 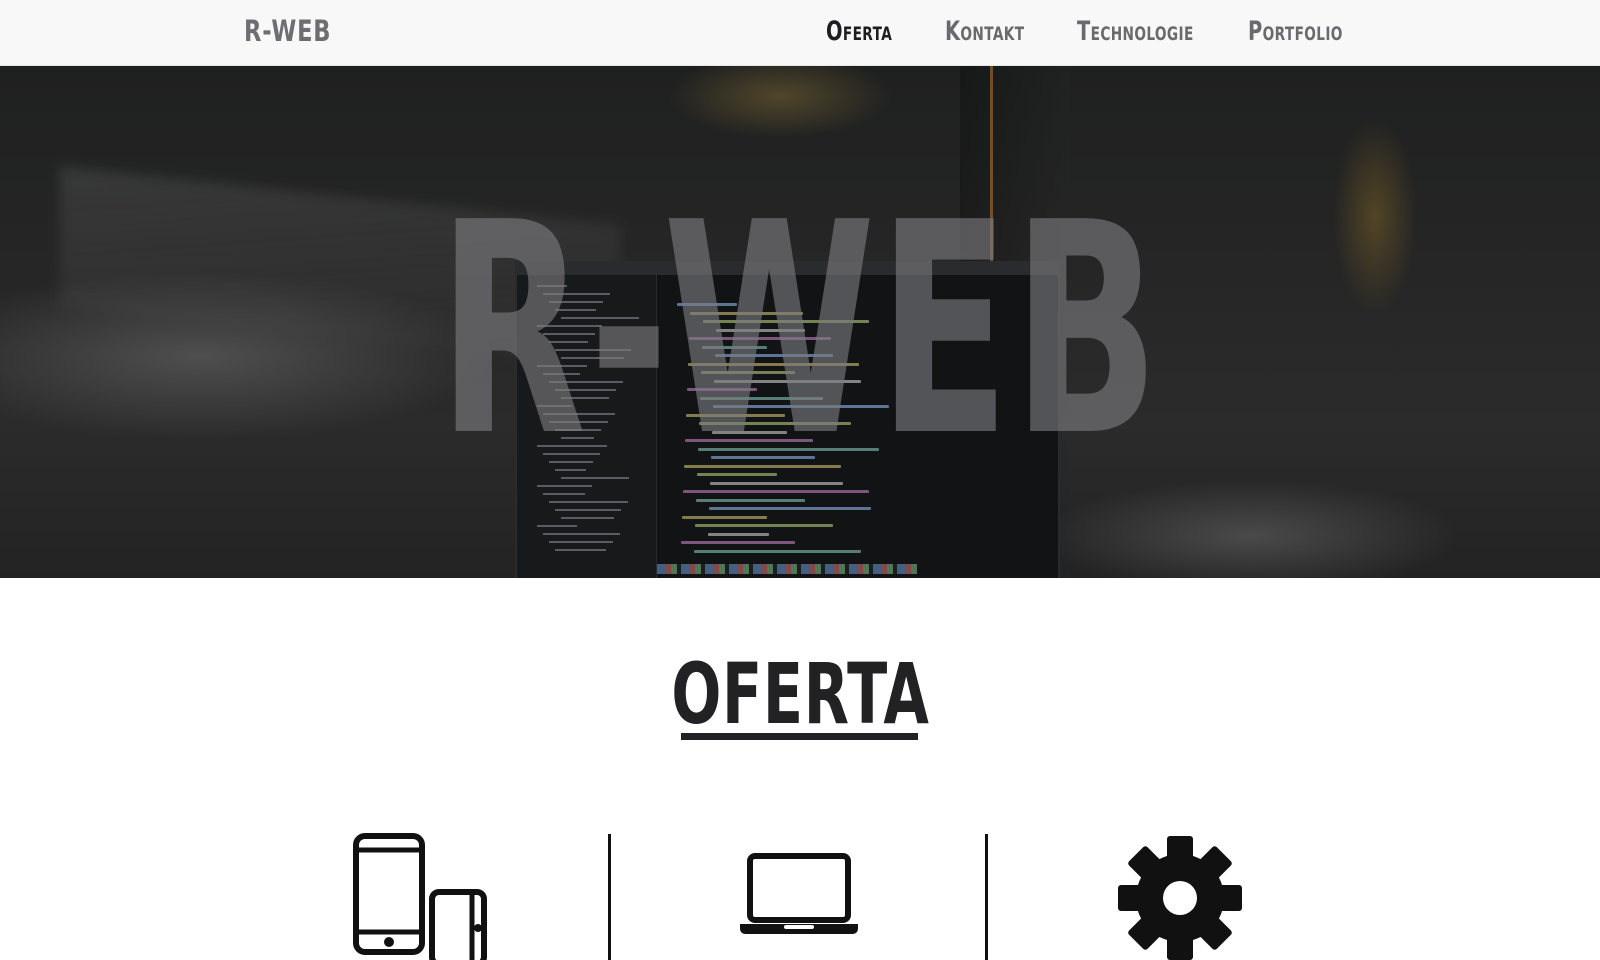 What do you see at coordinates (420, 896) in the screenshot?
I see `mobile-devices-icon` at bounding box center [420, 896].